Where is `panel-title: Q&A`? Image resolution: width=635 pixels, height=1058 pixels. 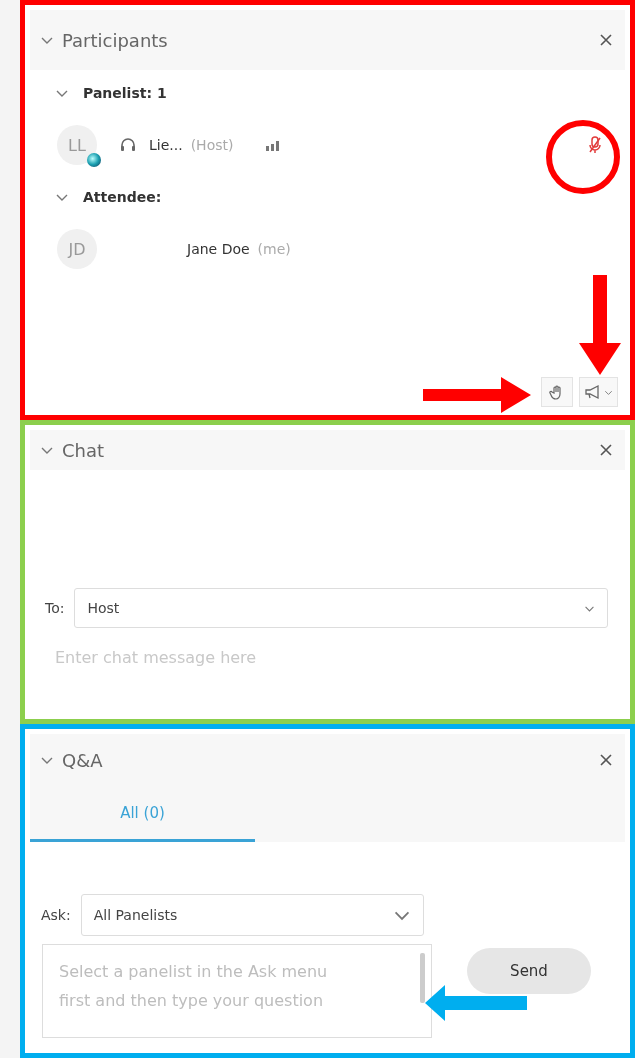
panel-title: Q&A is located at coordinates (83, 760).